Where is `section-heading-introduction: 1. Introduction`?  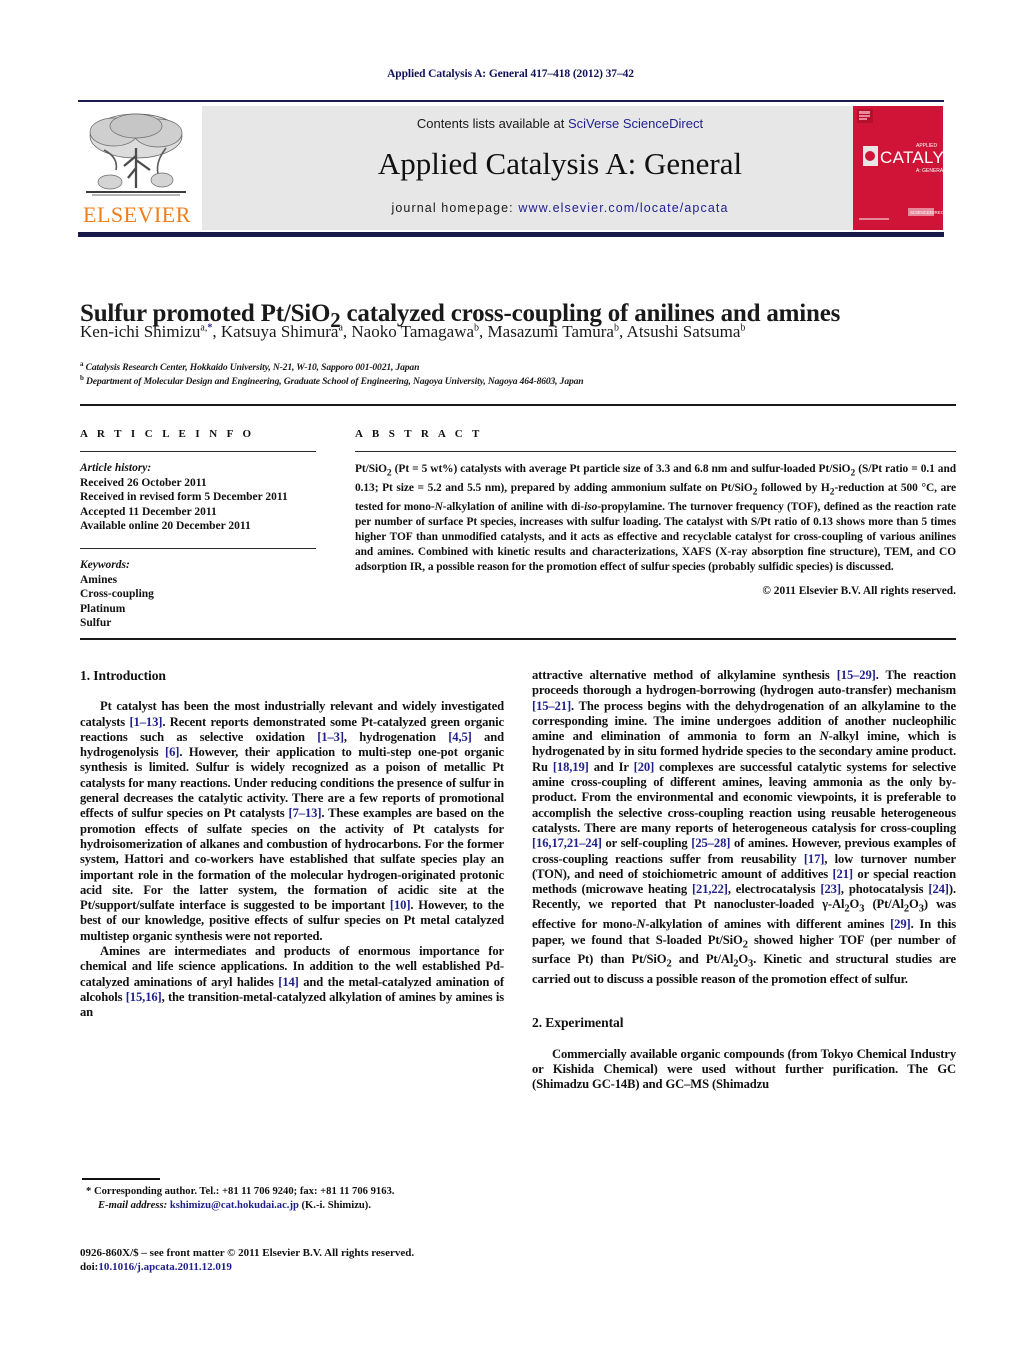 section-heading-introduction: 1. Introduction is located at coordinates (123, 675).